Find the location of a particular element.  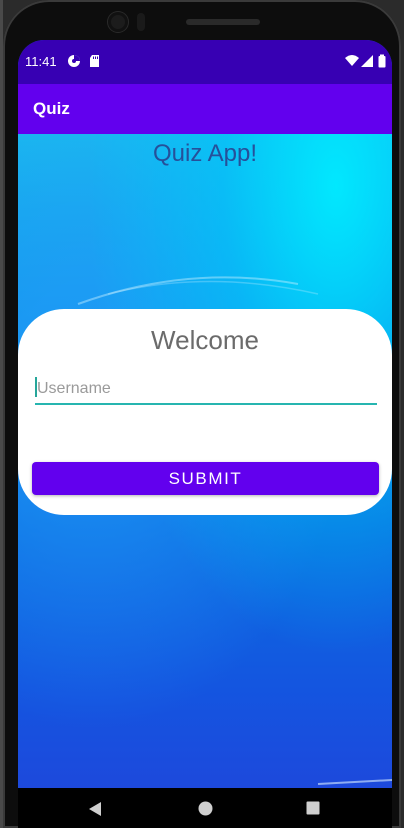

home-icon is located at coordinates (205, 808).